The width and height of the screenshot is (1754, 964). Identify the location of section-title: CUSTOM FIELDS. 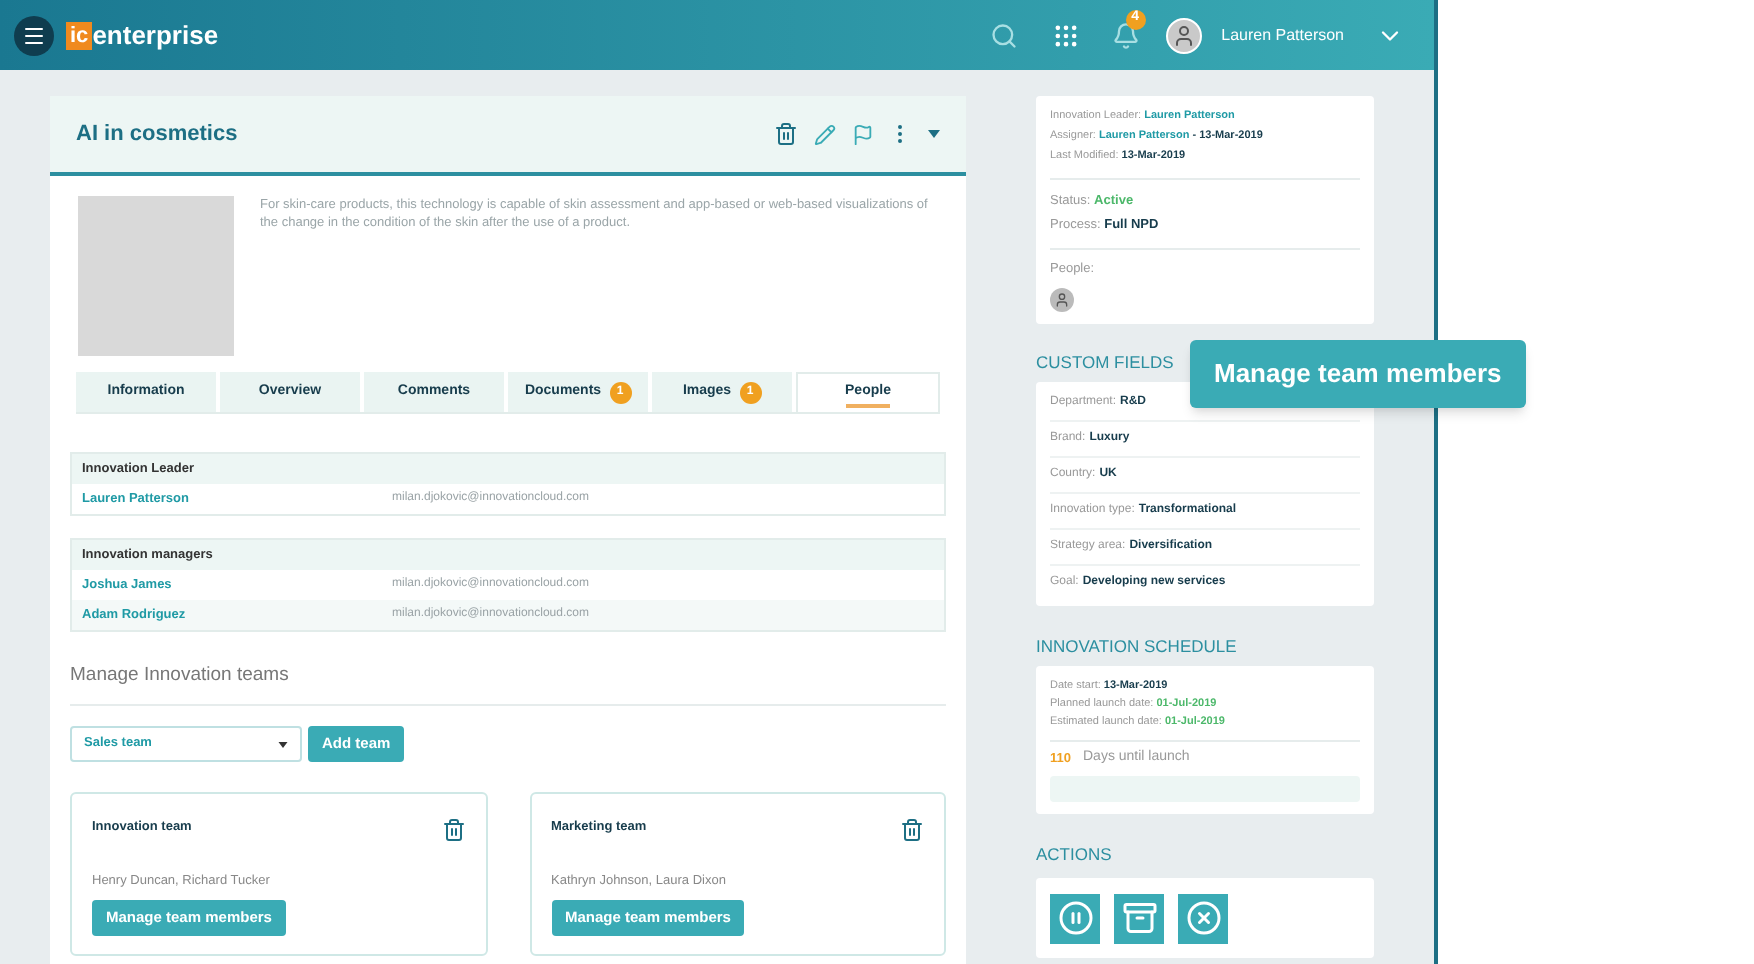
(1105, 362).